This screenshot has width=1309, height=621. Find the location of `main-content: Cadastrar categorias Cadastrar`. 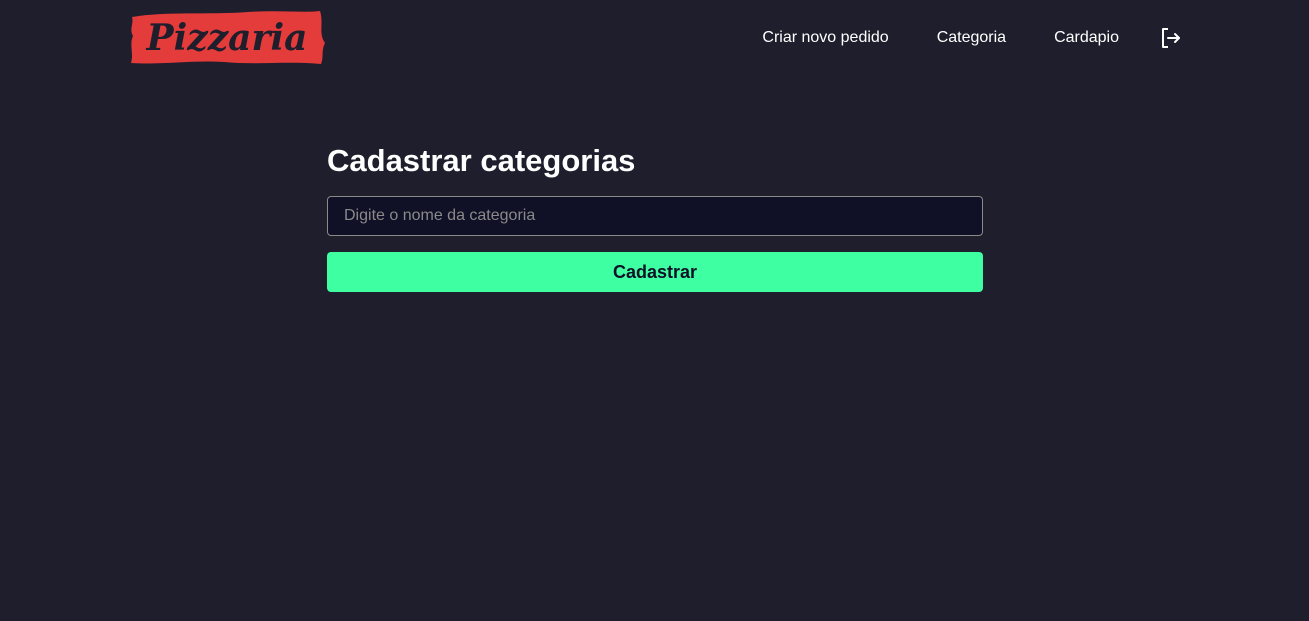

main-content: Cadastrar categorias Cadastrar is located at coordinates (655, 216).